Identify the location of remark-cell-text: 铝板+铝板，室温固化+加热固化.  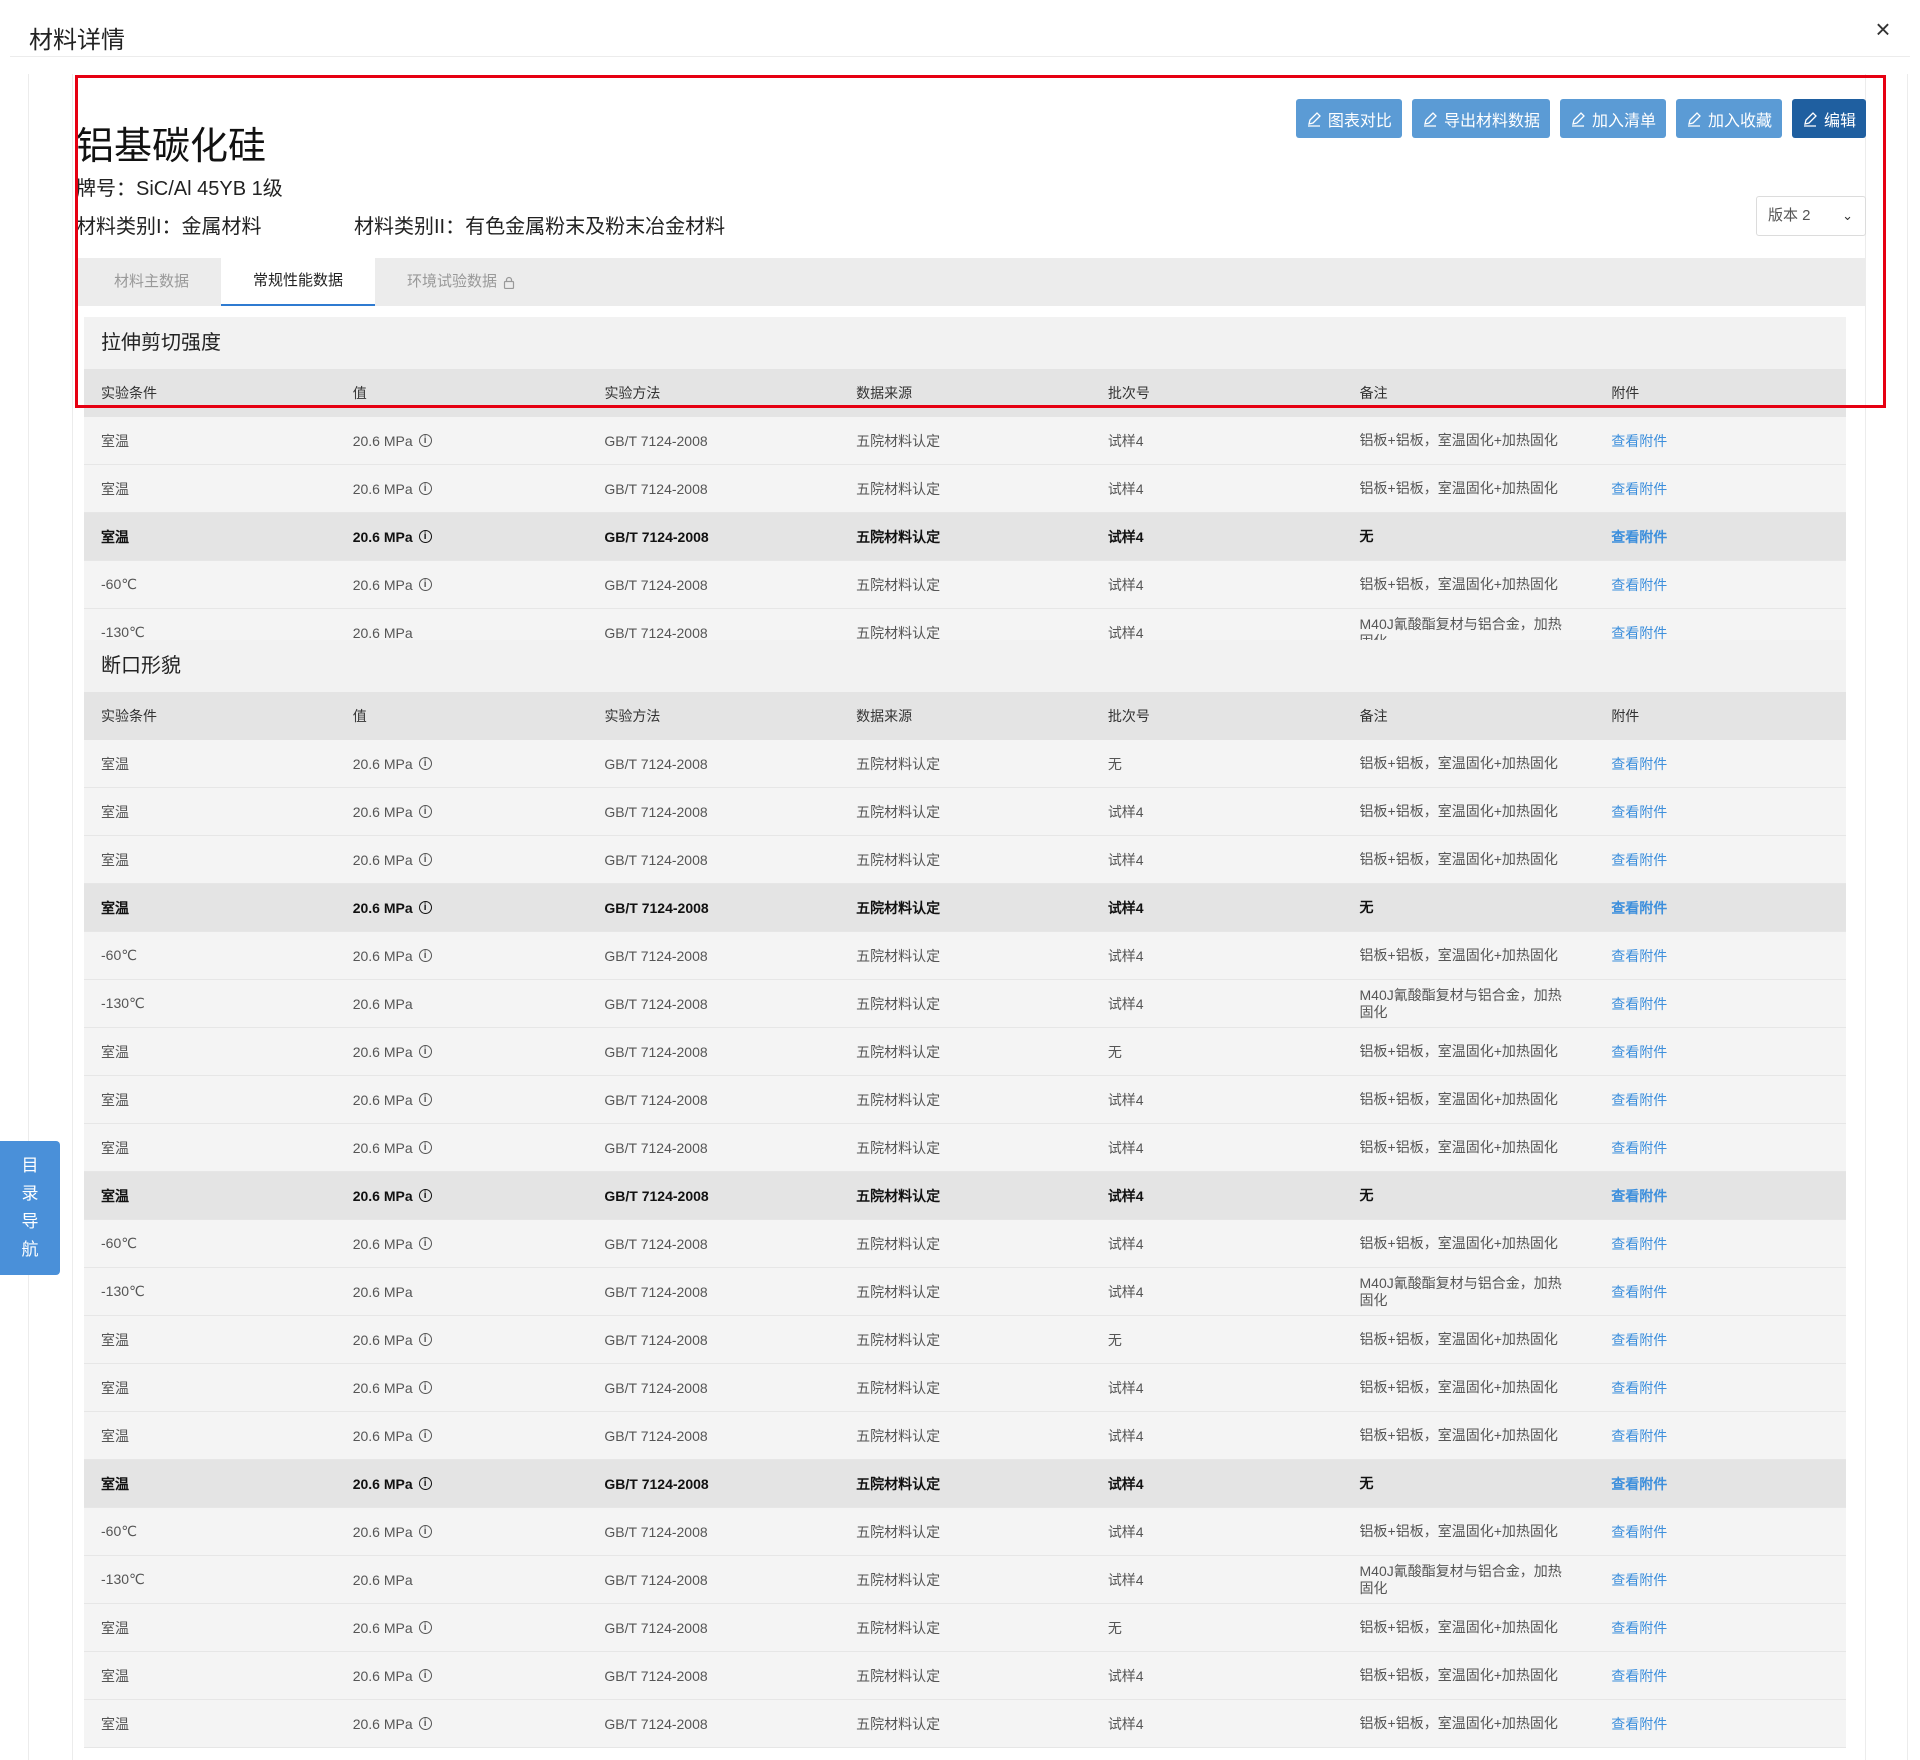
(1458, 955).